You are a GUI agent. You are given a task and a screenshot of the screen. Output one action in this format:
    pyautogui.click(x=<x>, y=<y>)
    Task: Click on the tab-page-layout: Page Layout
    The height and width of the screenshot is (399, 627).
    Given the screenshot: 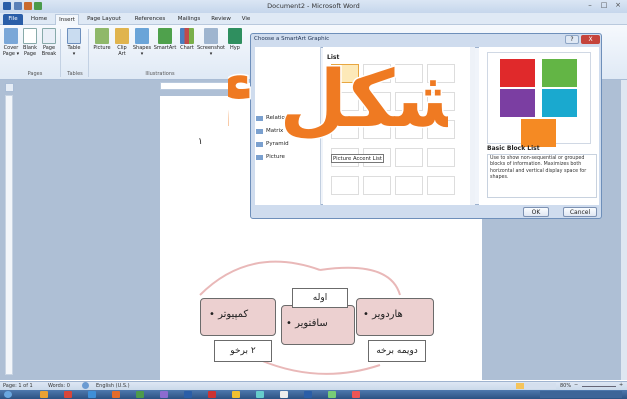 What is the action you would take?
    pyautogui.click(x=104, y=19)
    